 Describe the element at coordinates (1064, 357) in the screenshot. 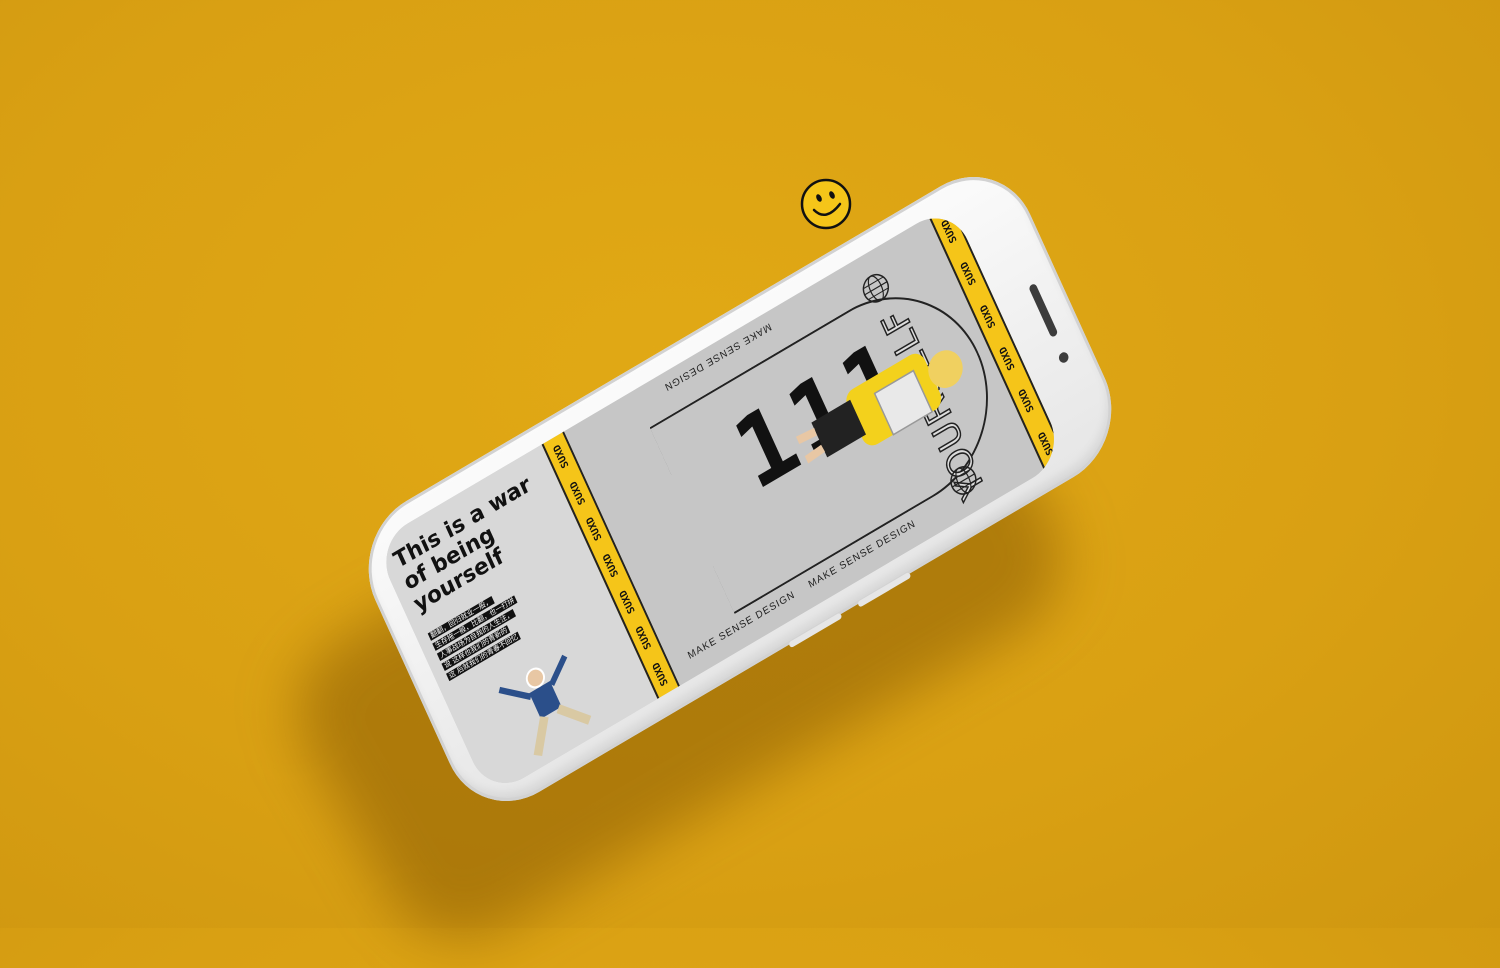

I see `front-camera` at that location.